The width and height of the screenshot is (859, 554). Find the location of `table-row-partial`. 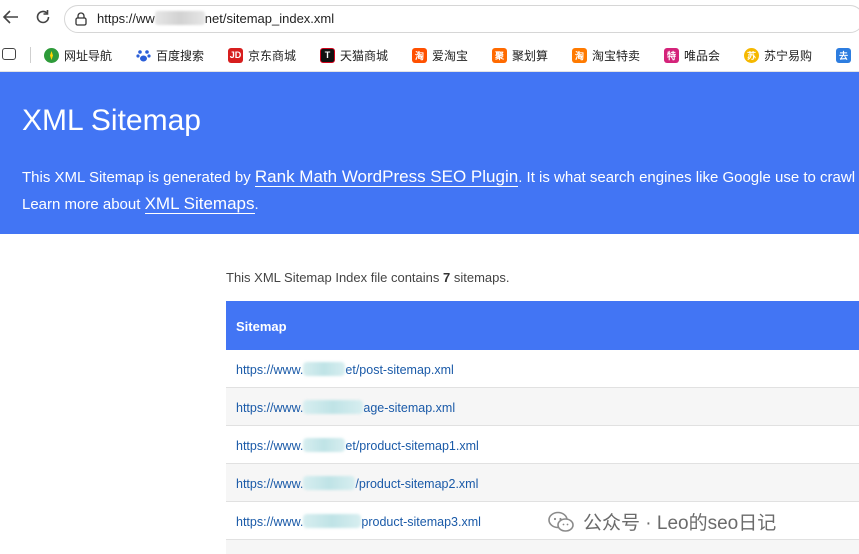

table-row-partial is located at coordinates (542, 547).